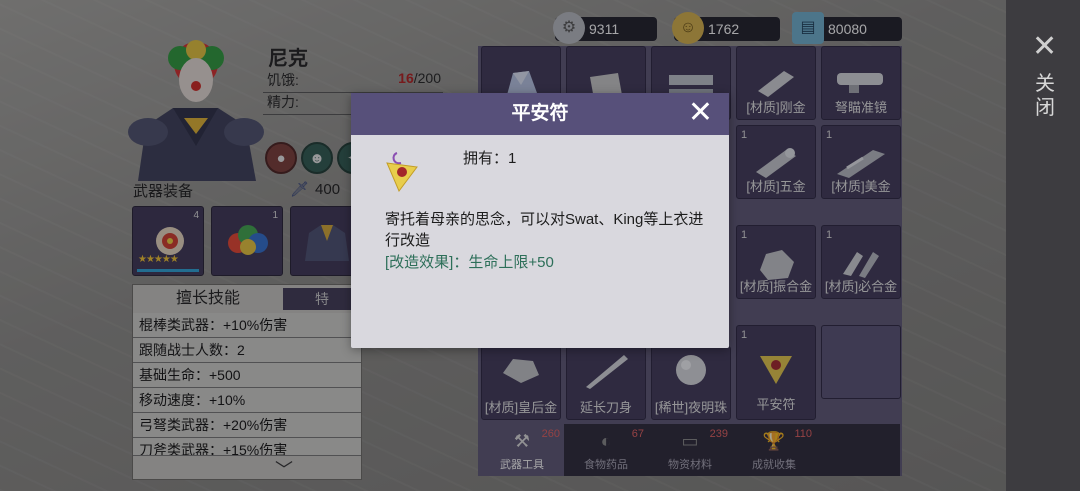 Image resolution: width=1080 pixels, height=491 pixels. Describe the element at coordinates (700, 113) in the screenshot. I see `dialog-close-icon: ✕` at that location.